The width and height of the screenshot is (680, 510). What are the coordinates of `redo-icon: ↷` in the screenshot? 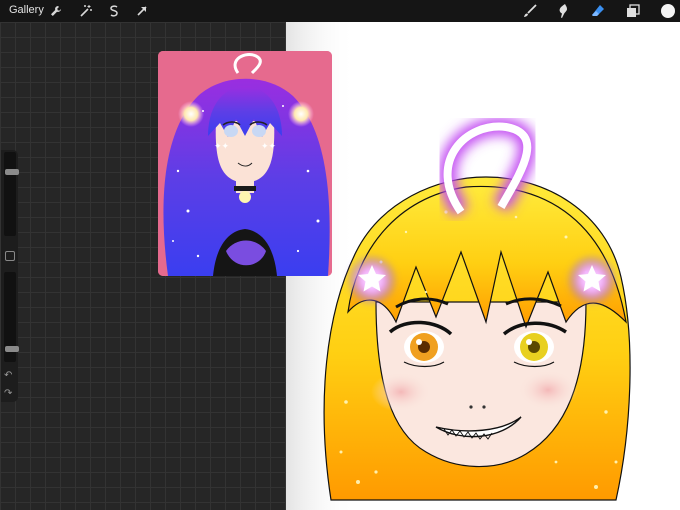 It's located at (8, 393).